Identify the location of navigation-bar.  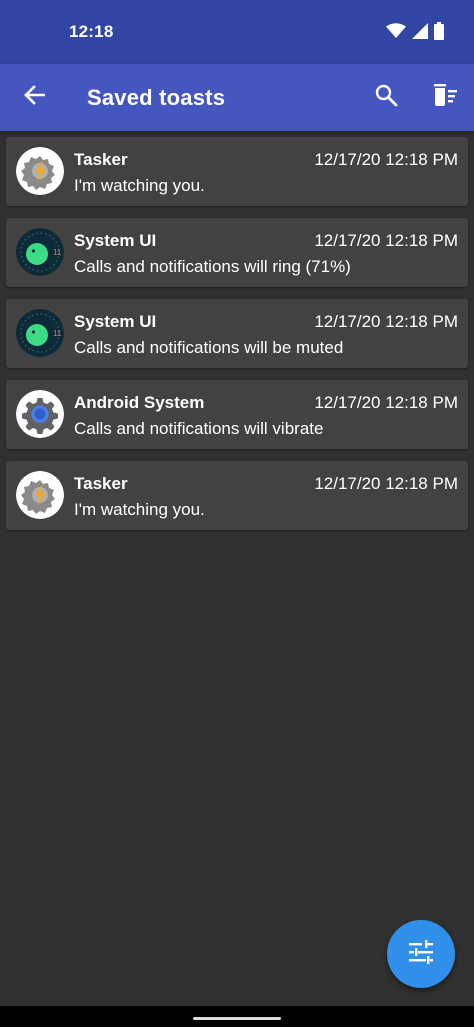
(237, 1016).